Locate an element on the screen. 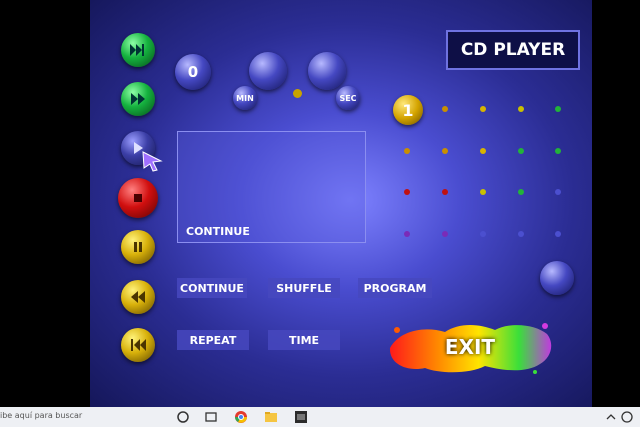 The width and height of the screenshot is (640, 427). seconds-label: SEC is located at coordinates (348, 98).